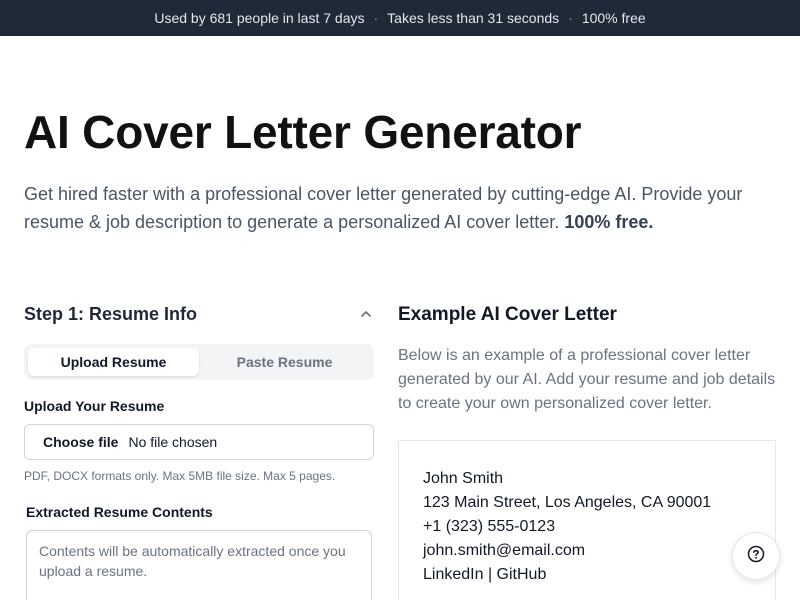 Image resolution: width=800 pixels, height=600 pixels. What do you see at coordinates (113, 362) in the screenshot?
I see `tab-upload-resume: Upload Resume` at bounding box center [113, 362].